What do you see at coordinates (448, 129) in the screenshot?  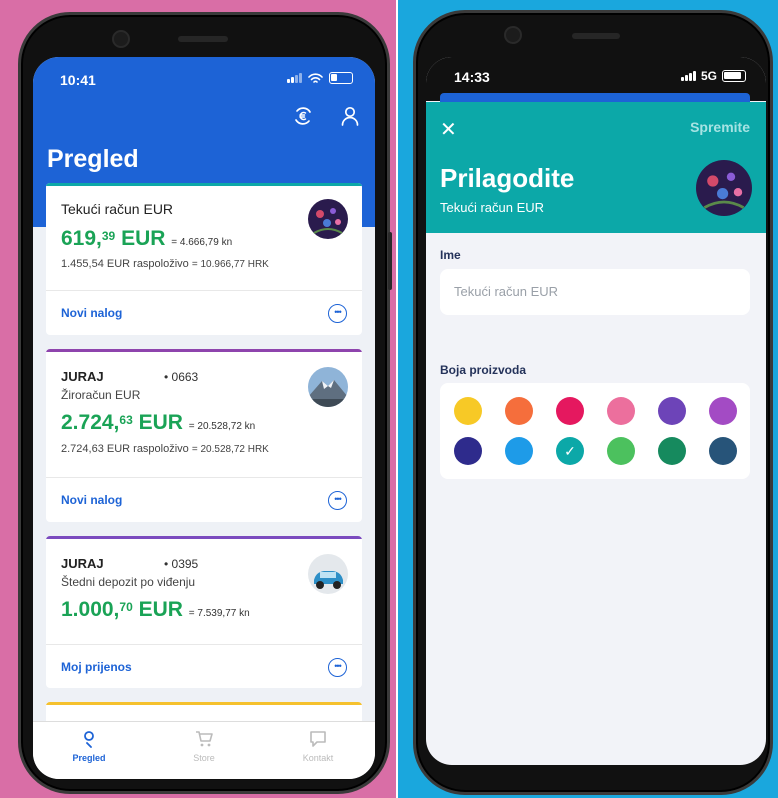 I see `close-icon: ✕` at bounding box center [448, 129].